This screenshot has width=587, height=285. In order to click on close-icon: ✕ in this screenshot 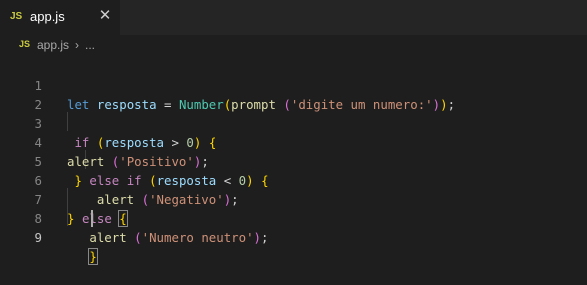, I will do `click(105, 16)`.